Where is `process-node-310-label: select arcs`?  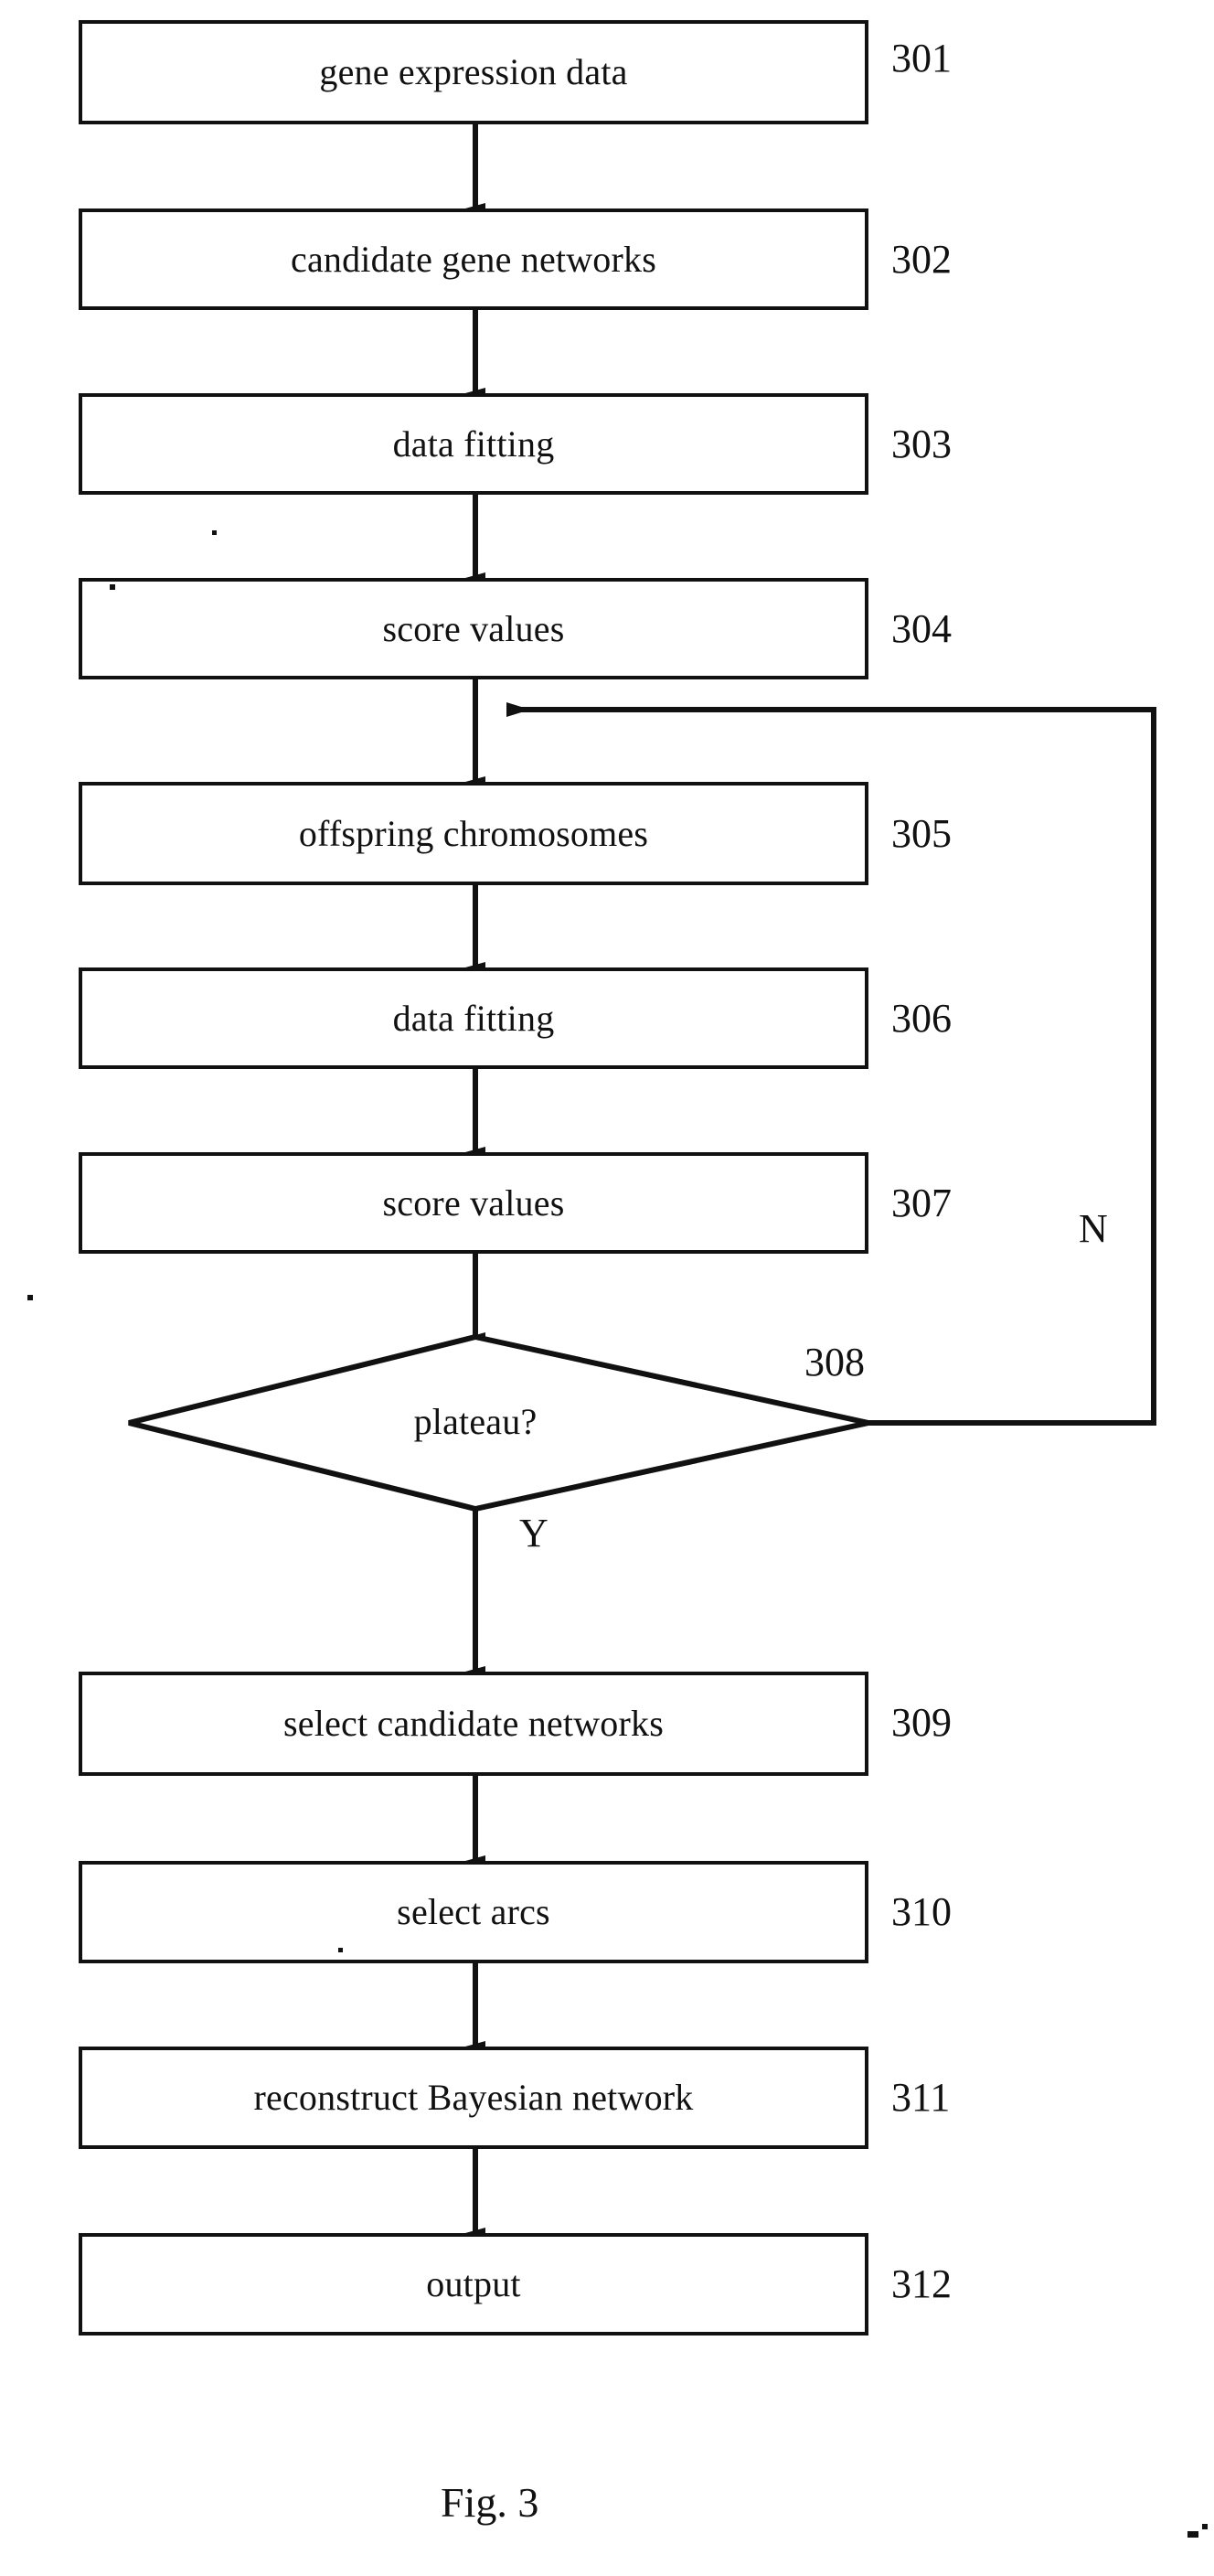
process-node-310-label: select arcs is located at coordinates (473, 1911).